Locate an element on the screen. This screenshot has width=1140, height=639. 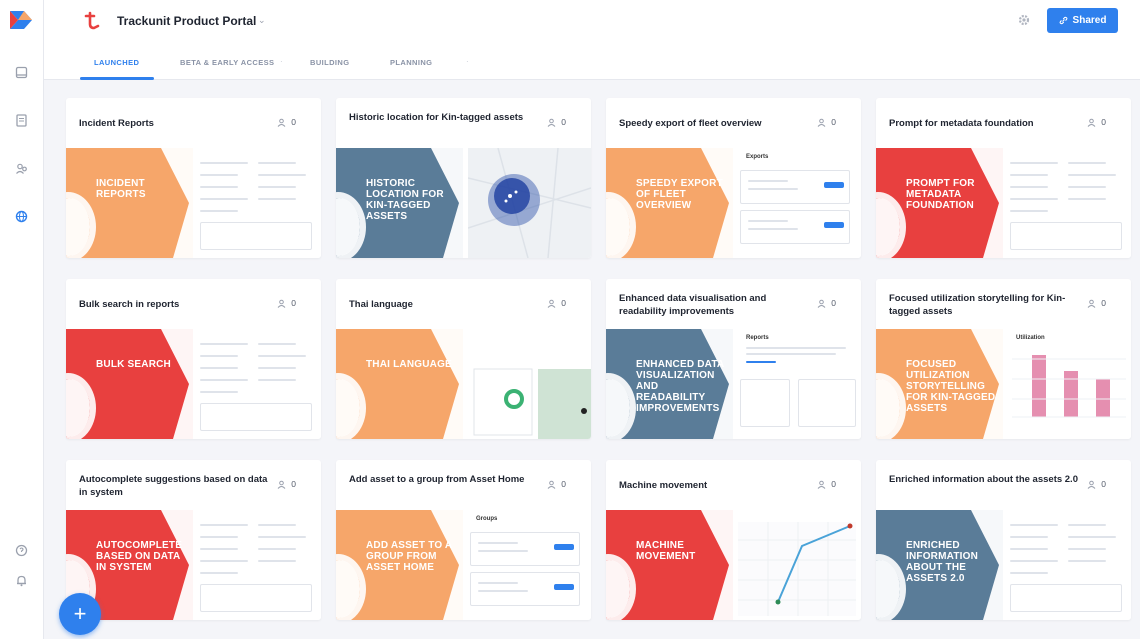
card-header: Machine movement 0 is located at coordinates (733, 485).